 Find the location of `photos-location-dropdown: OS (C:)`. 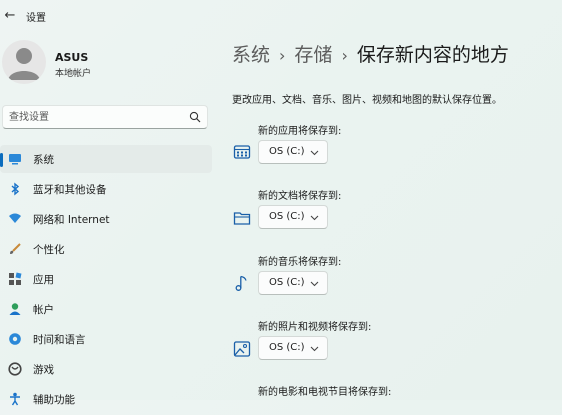

photos-location-dropdown: OS (C:) is located at coordinates (293, 348).